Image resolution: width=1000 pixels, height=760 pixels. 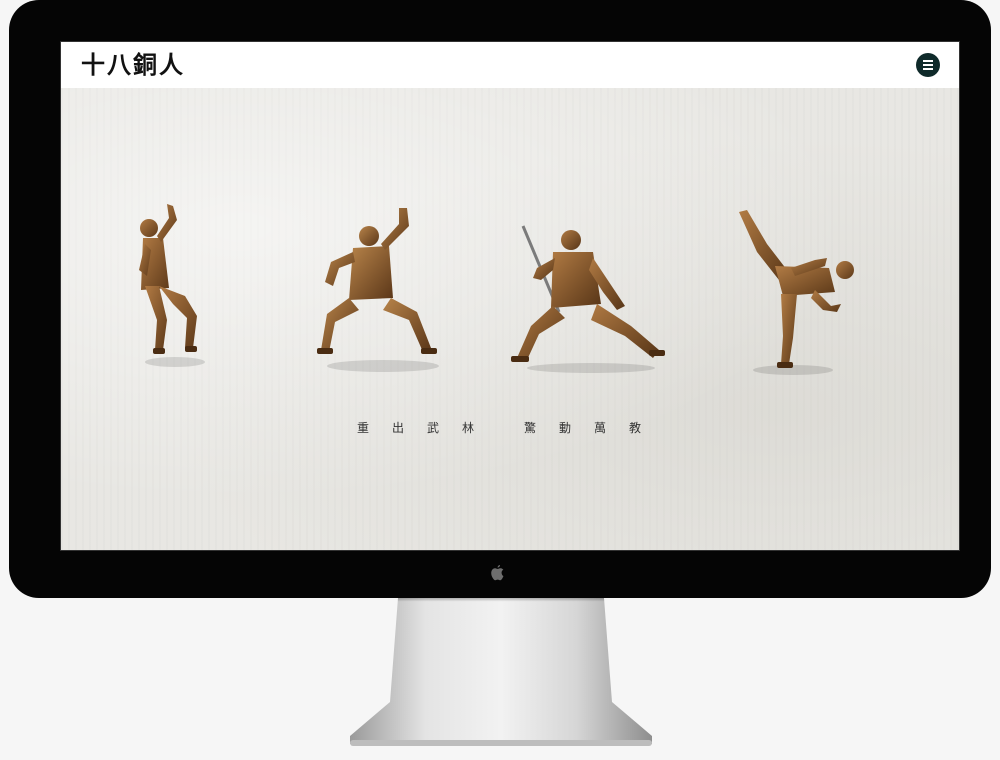 I want to click on tagline-char: 教, so click(x=635, y=428).